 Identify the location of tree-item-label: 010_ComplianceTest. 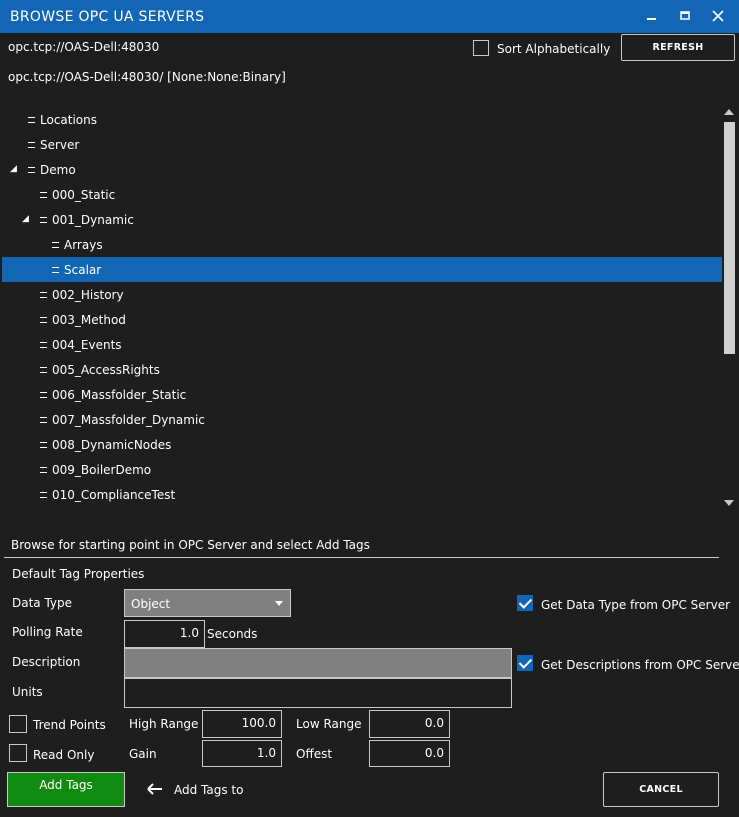
(114, 495).